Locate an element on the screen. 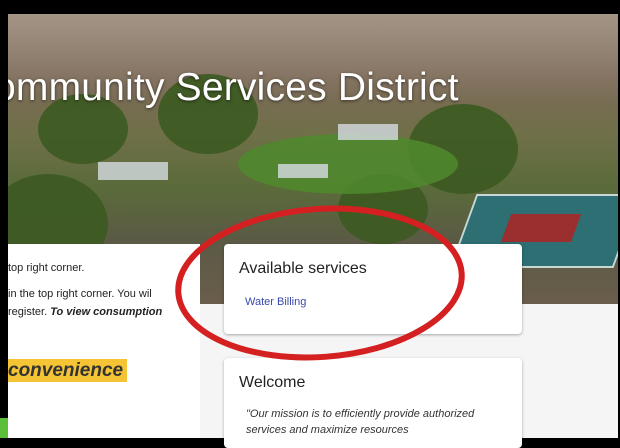 The height and width of the screenshot is (448, 620). instructions-line-3: register. To view consumption is located at coordinates (85, 312).